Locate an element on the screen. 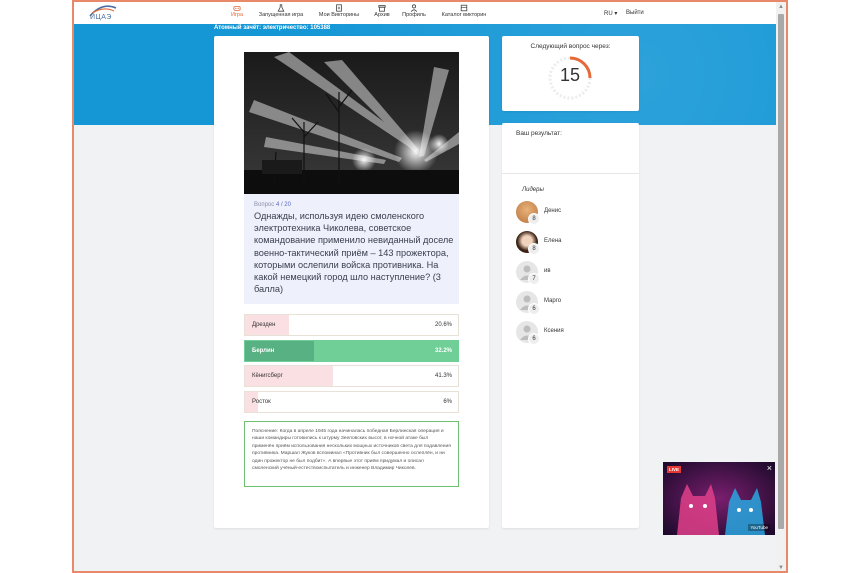 Image resolution: width=860 pixels, height=573 pixels. logo-text: ИЦАЭ is located at coordinates (101, 17).